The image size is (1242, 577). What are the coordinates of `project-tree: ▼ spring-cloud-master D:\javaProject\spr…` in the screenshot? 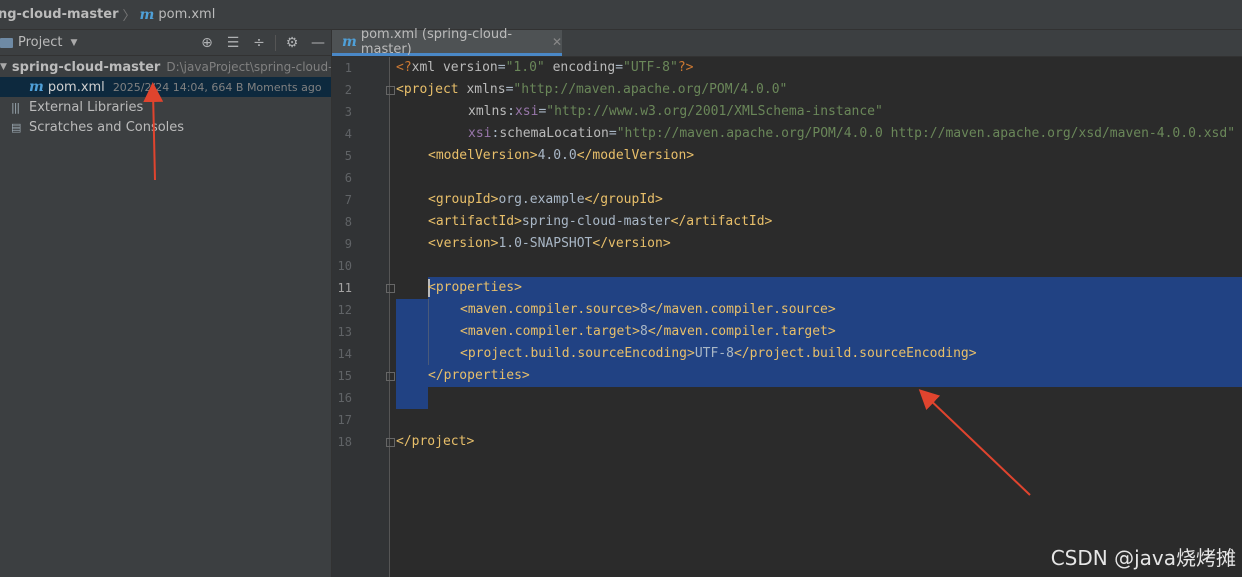 It's located at (172, 97).